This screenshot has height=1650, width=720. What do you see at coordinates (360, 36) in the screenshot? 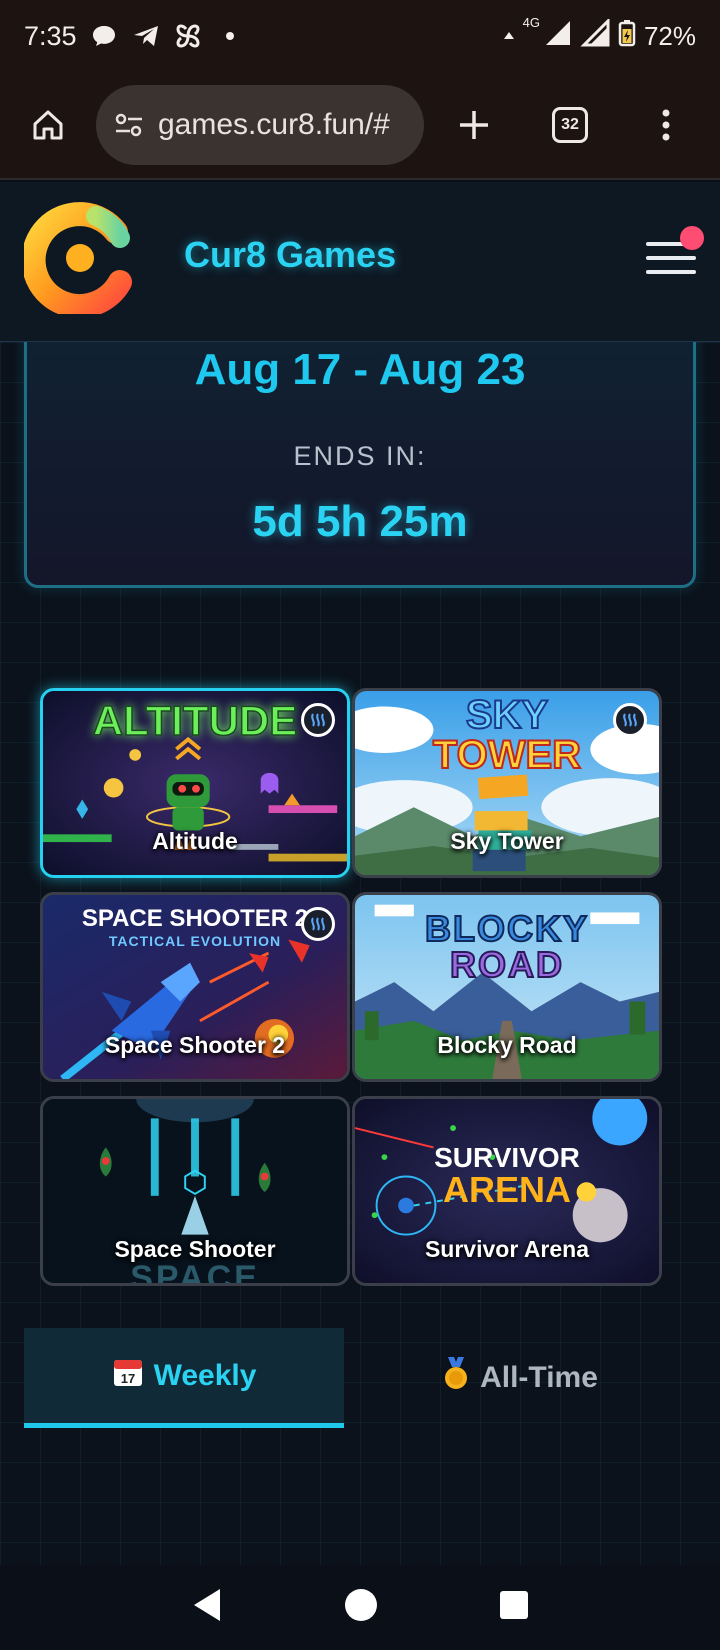
I see `status-bar: 7:35 4G 72%` at bounding box center [360, 36].